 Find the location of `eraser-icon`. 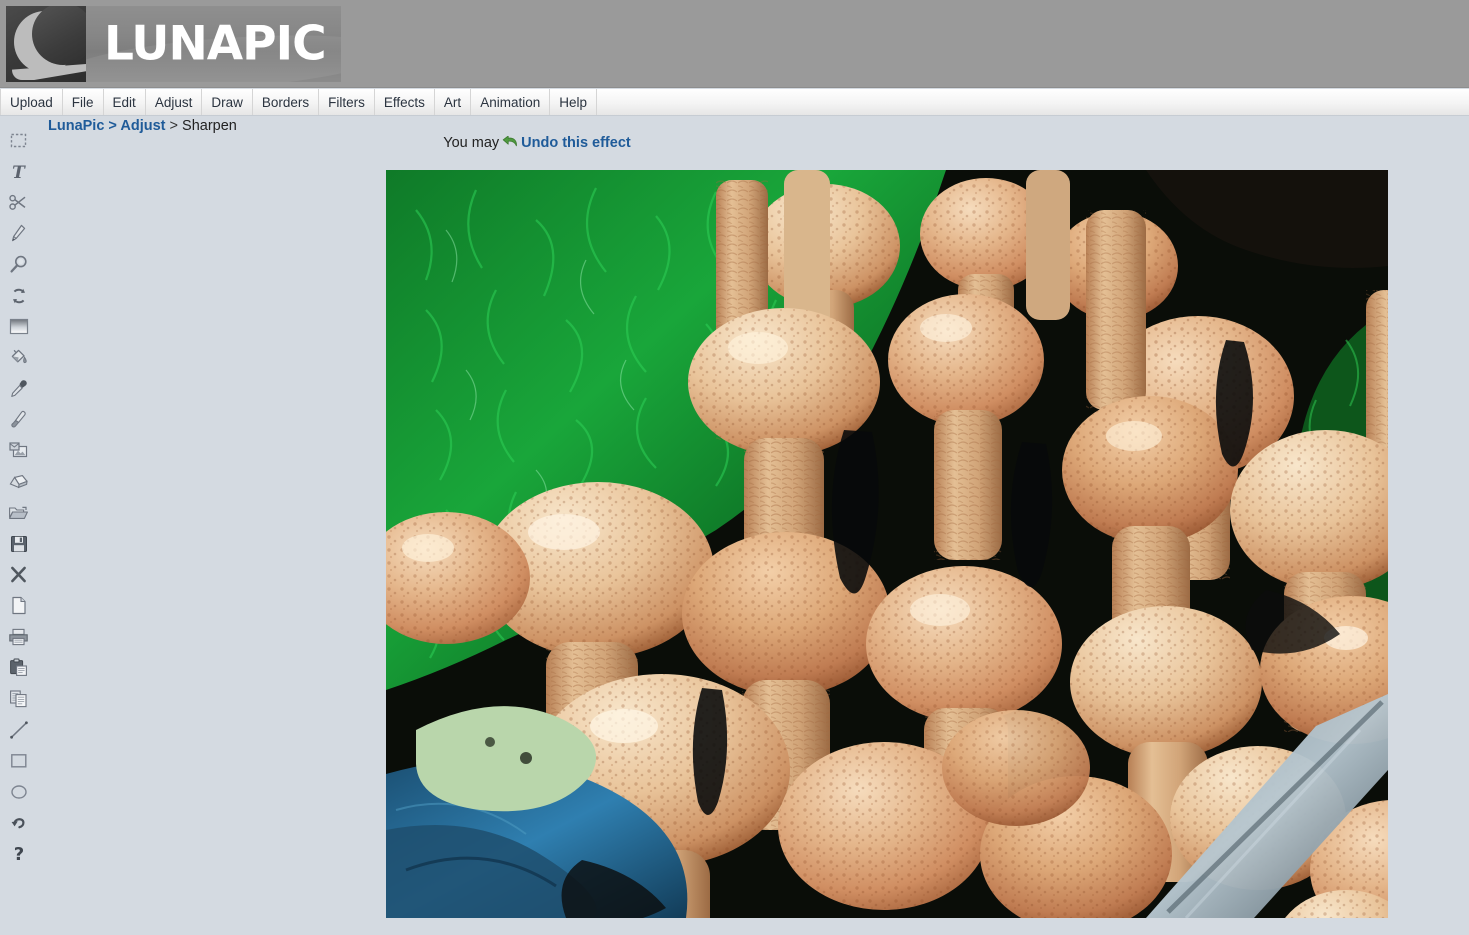

eraser-icon is located at coordinates (19, 481).